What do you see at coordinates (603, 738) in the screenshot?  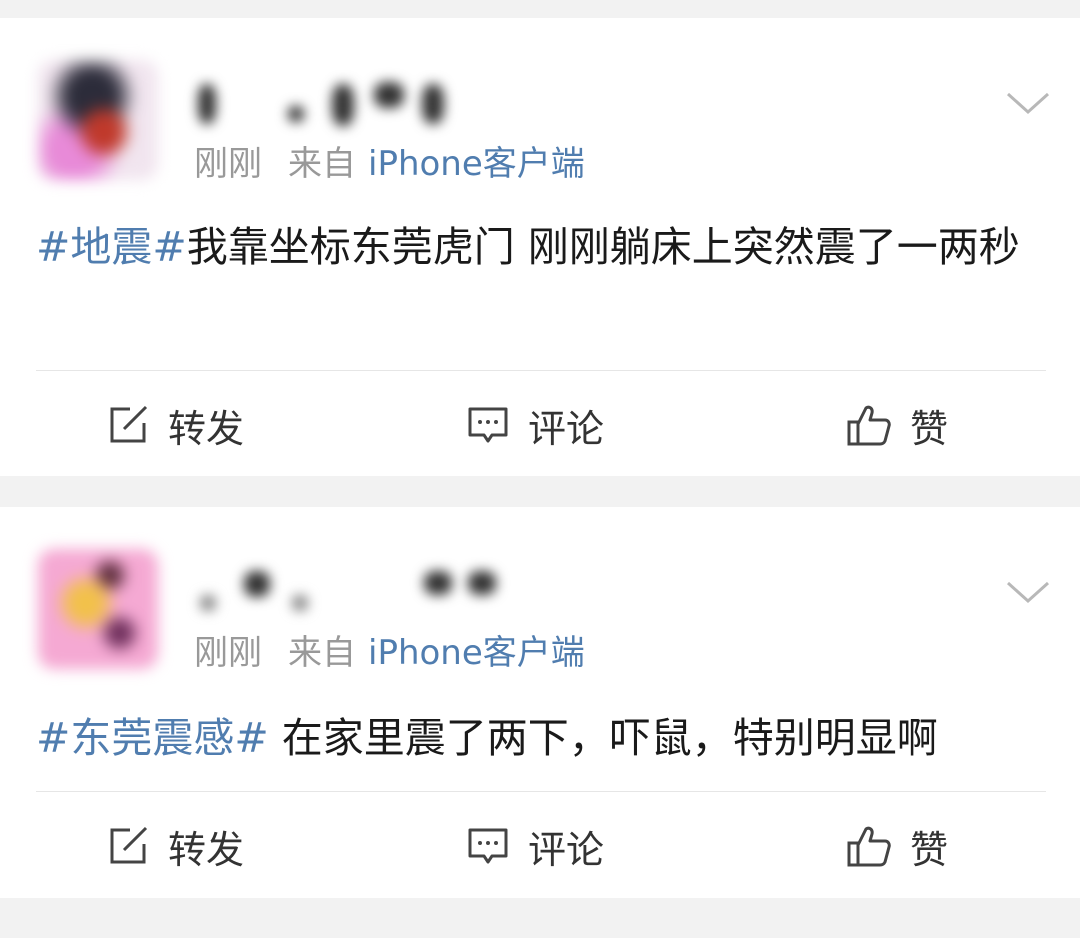 I see `post-text: 在家里震了两下，吓鼠，特别明显啊` at bounding box center [603, 738].